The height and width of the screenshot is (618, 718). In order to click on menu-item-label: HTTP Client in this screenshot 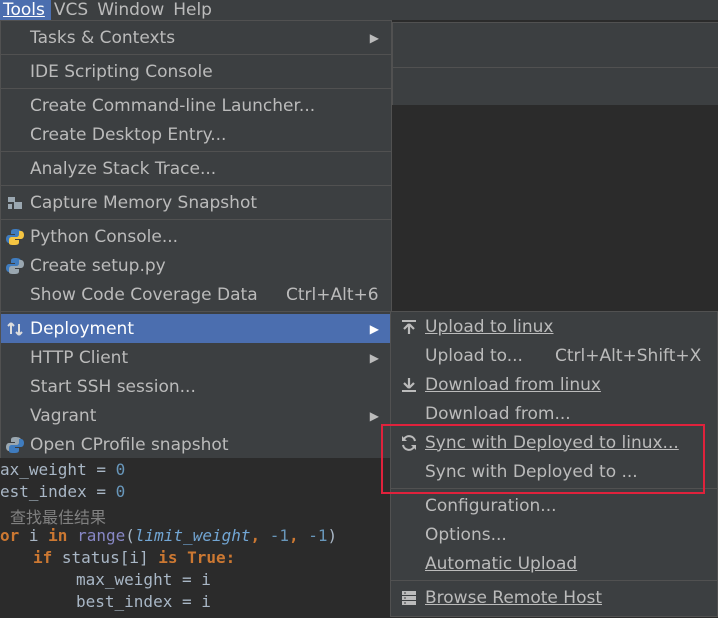, I will do `click(79, 357)`.